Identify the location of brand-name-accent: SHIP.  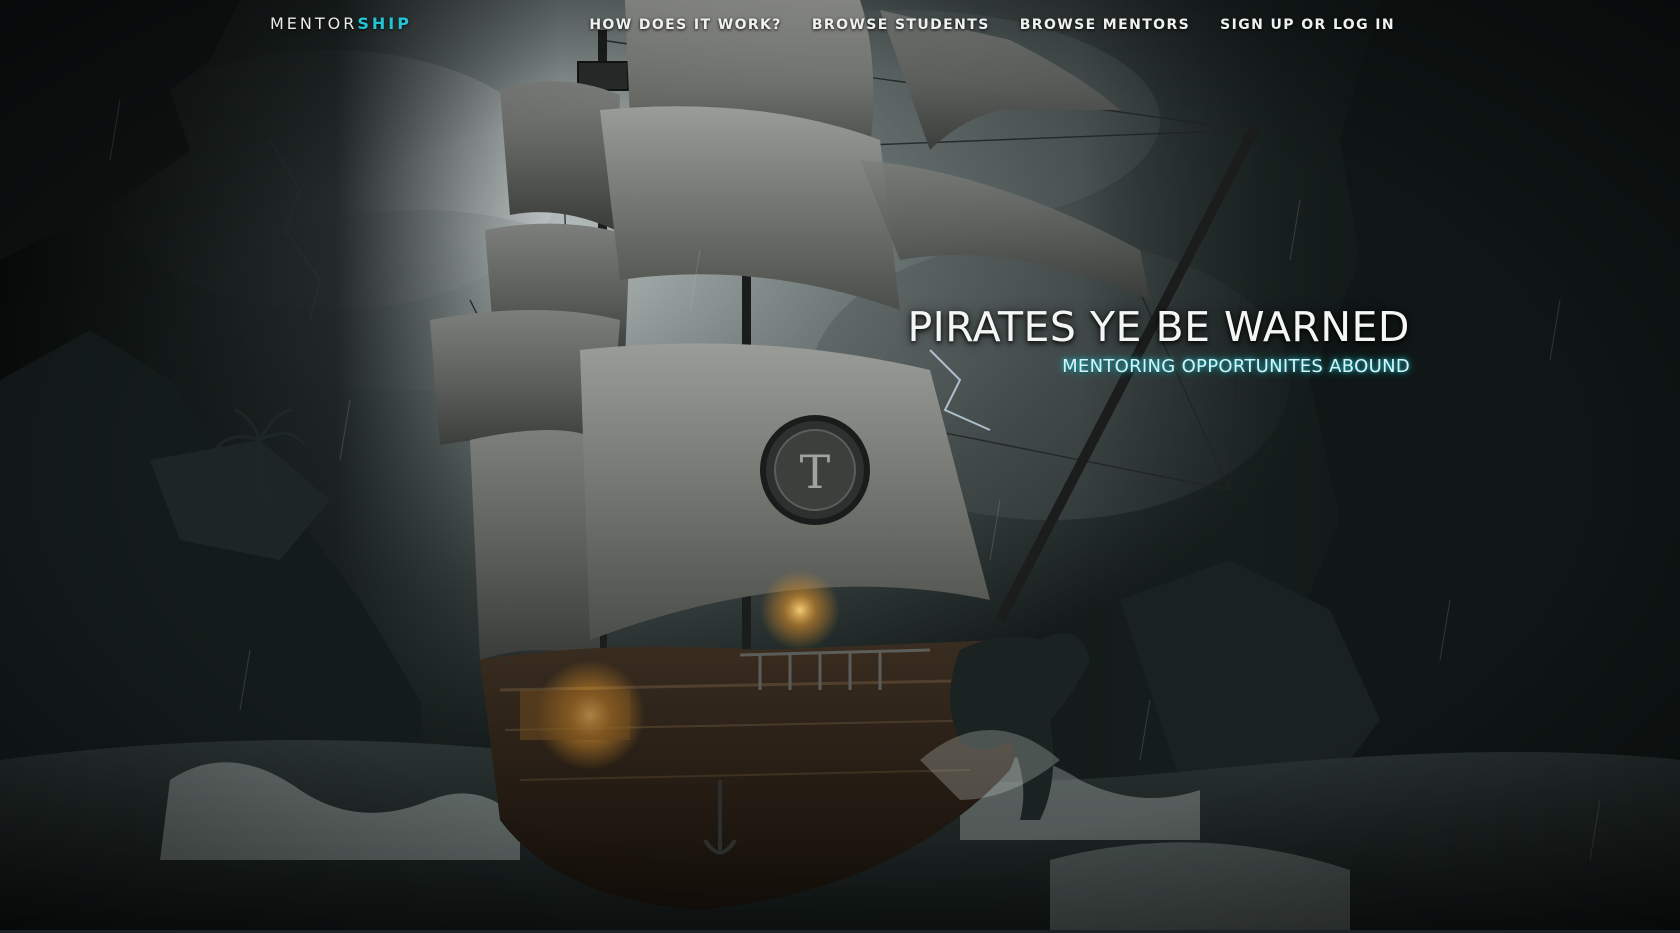
(384, 23).